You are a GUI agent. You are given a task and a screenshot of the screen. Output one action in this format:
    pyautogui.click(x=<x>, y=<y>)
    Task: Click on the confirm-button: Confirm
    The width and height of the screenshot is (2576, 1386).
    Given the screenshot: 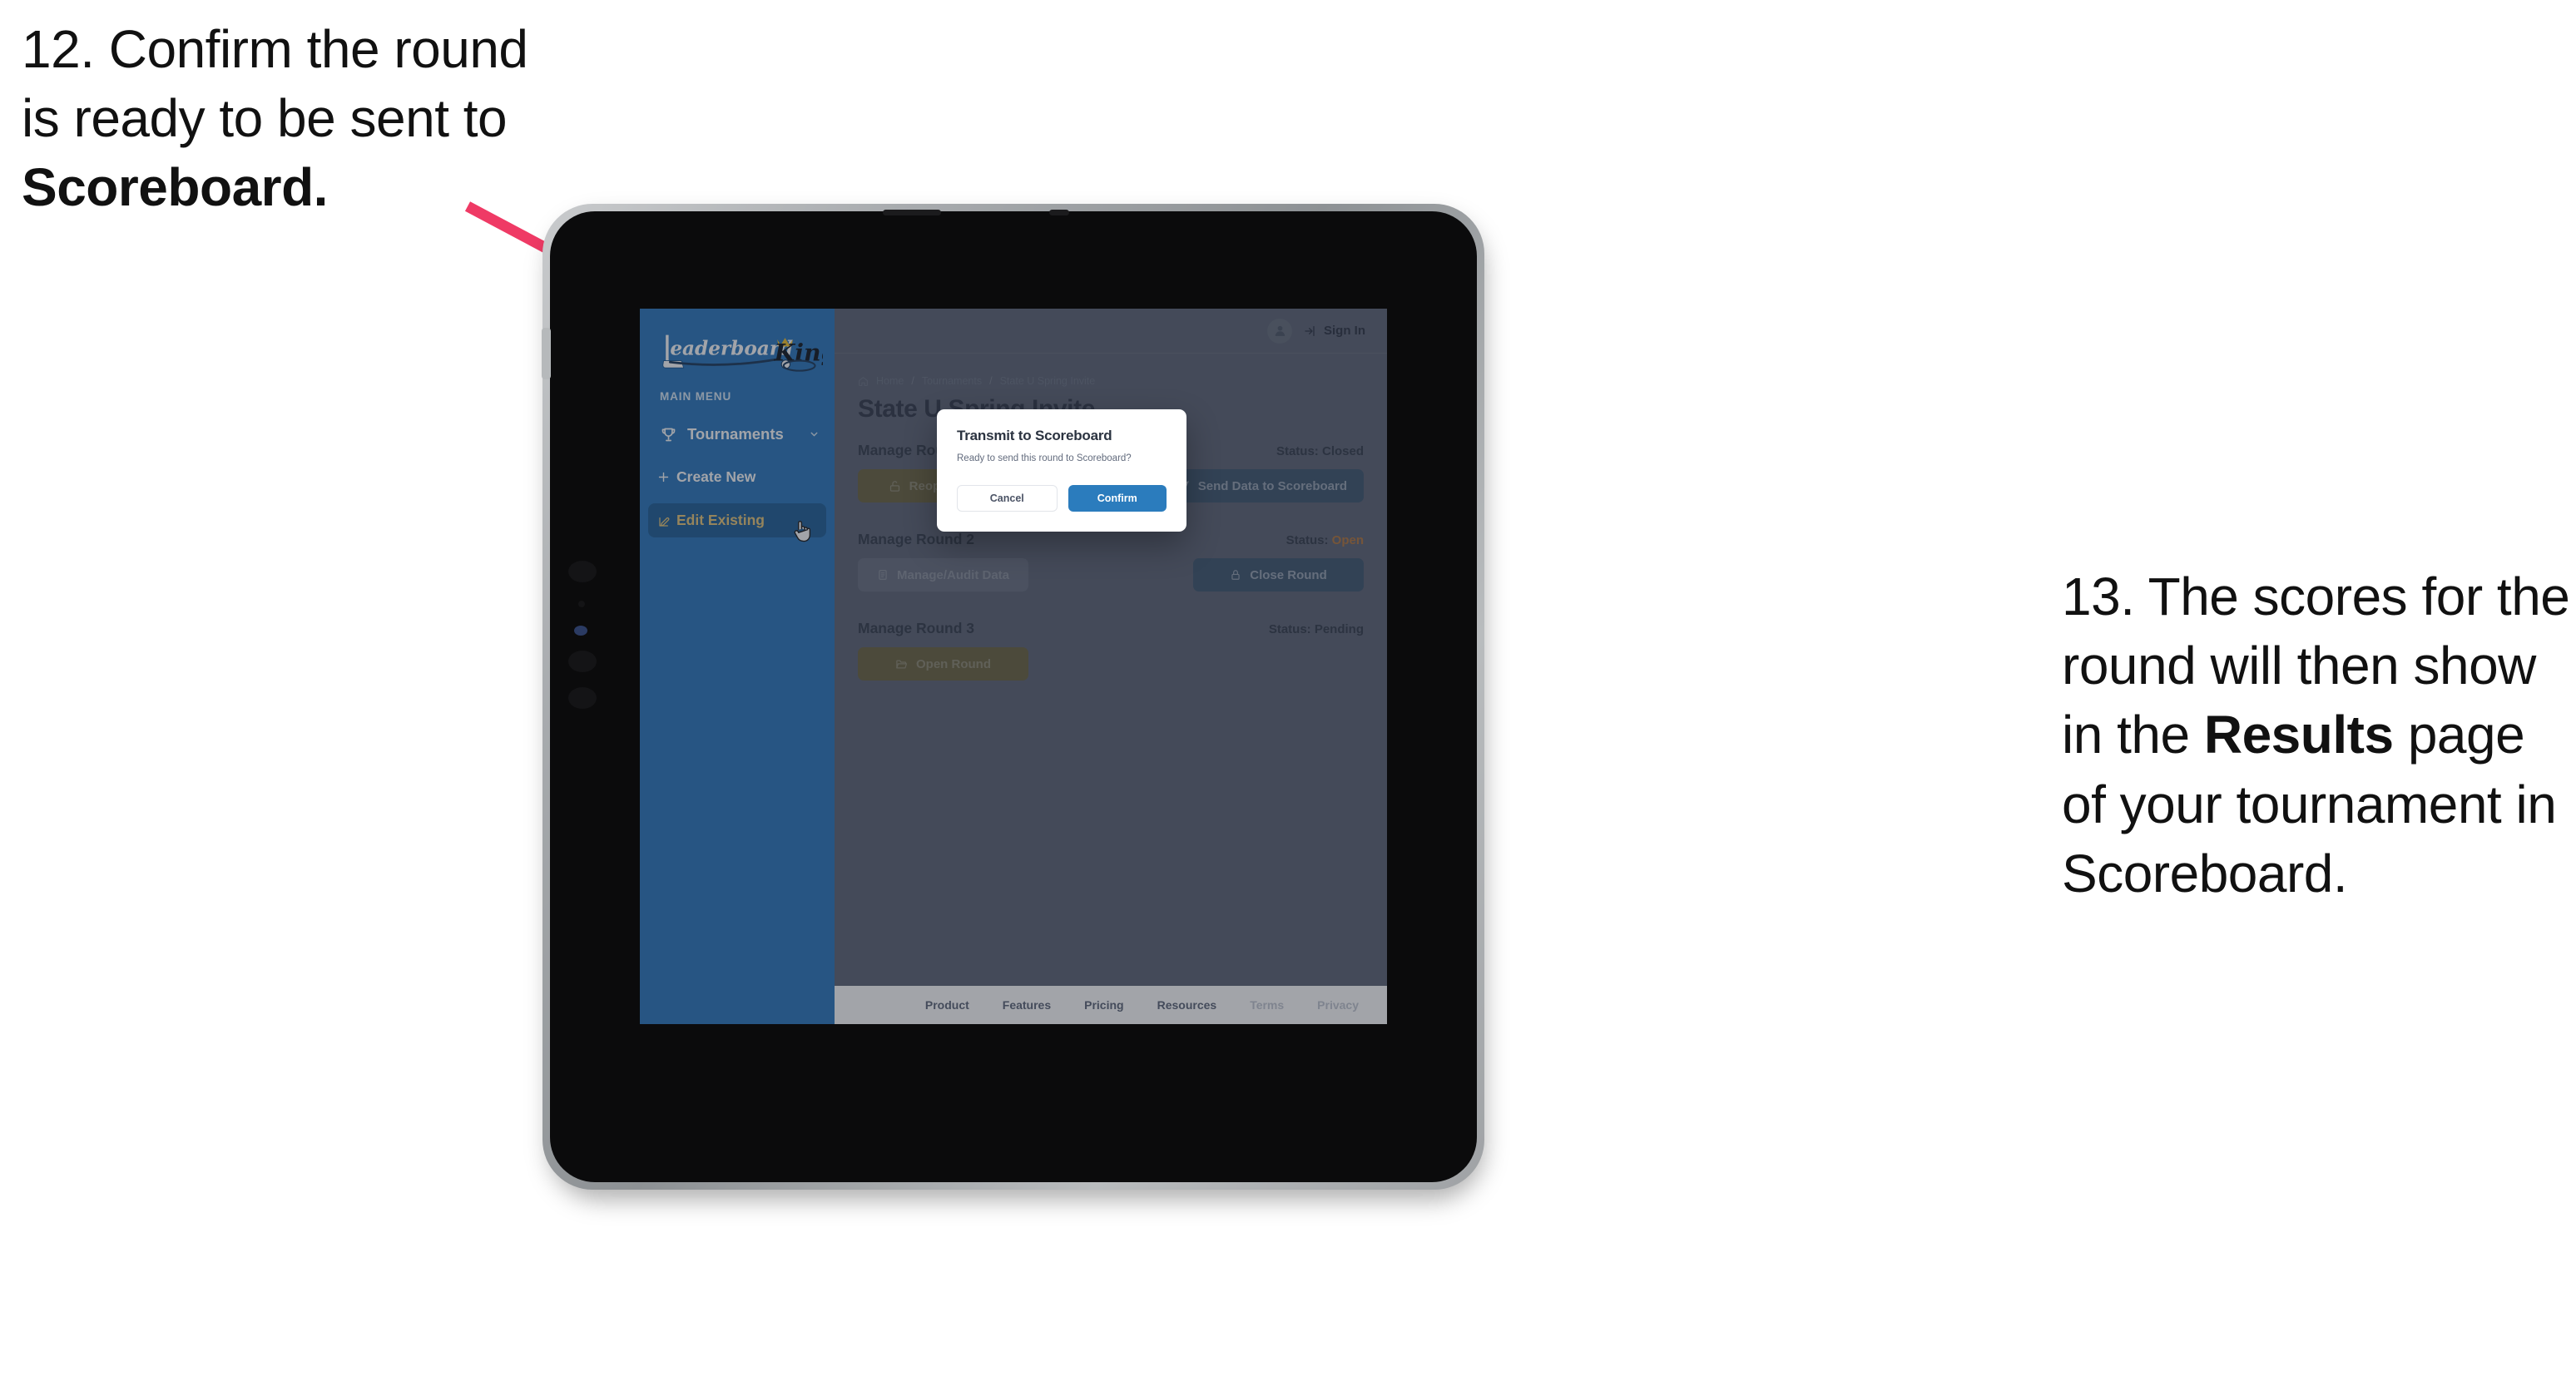 What is the action you would take?
    pyautogui.click(x=1118, y=498)
    